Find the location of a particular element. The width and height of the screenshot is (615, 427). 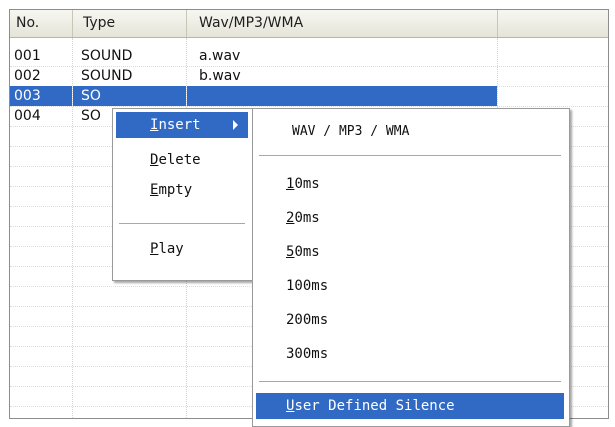

menu-item-delete: Delete is located at coordinates (182, 160).